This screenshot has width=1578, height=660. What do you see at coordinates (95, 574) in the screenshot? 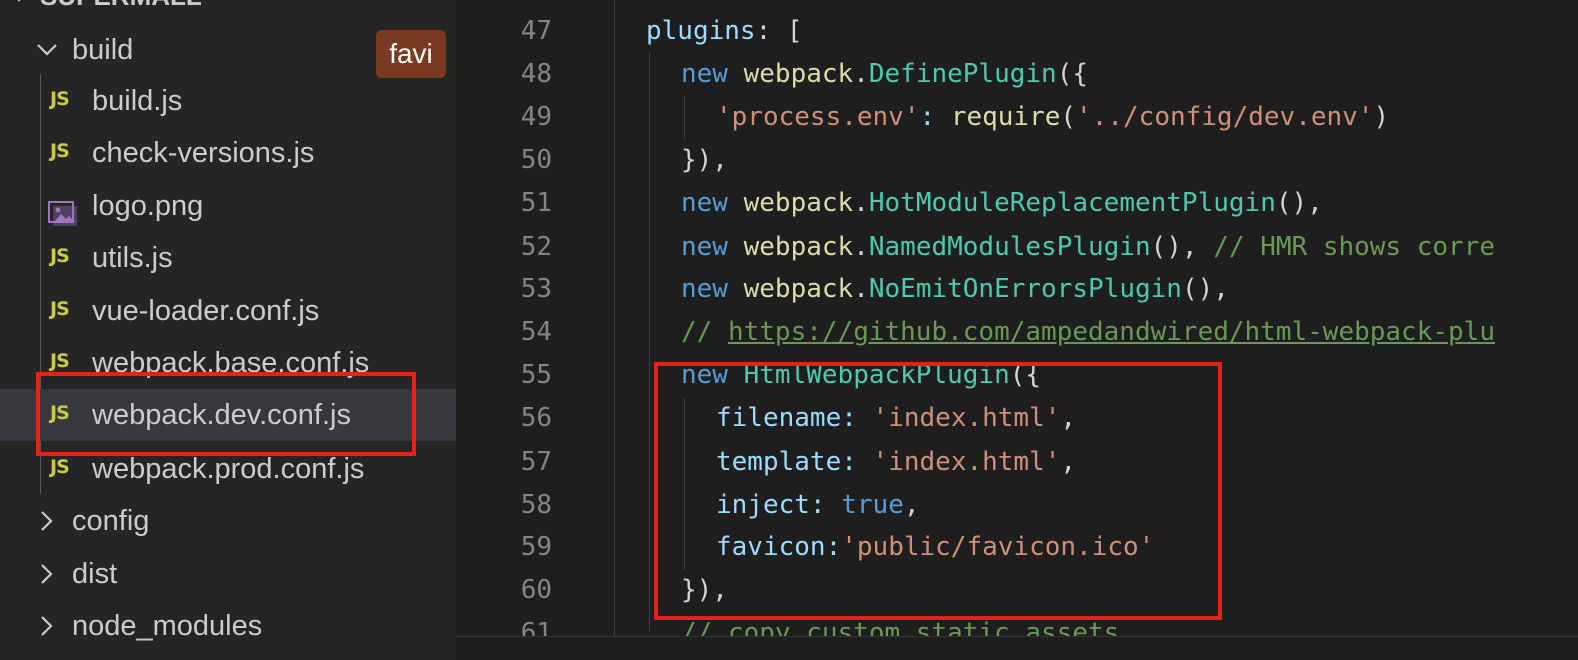
I see `tree-item-label: dist` at bounding box center [95, 574].